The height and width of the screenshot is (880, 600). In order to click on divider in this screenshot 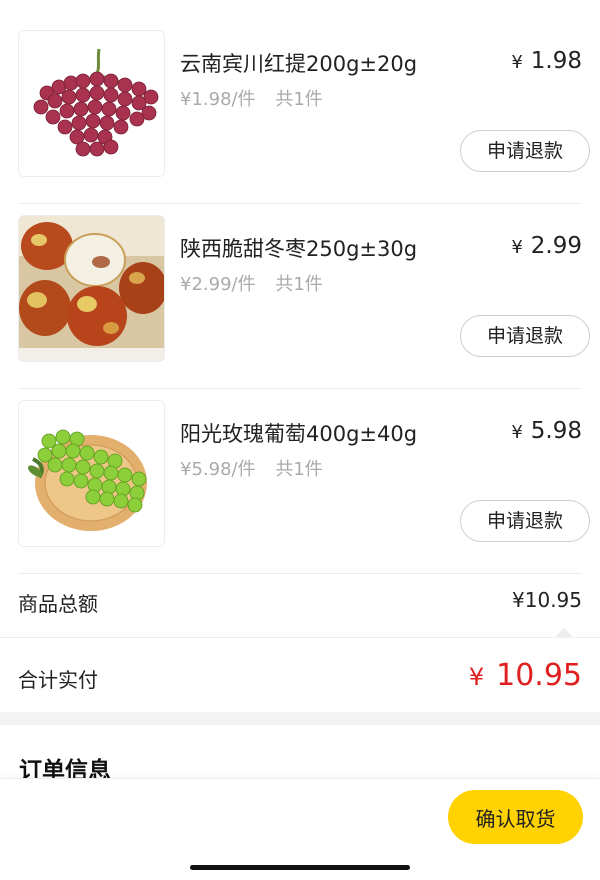, I will do `click(300, 637)`.